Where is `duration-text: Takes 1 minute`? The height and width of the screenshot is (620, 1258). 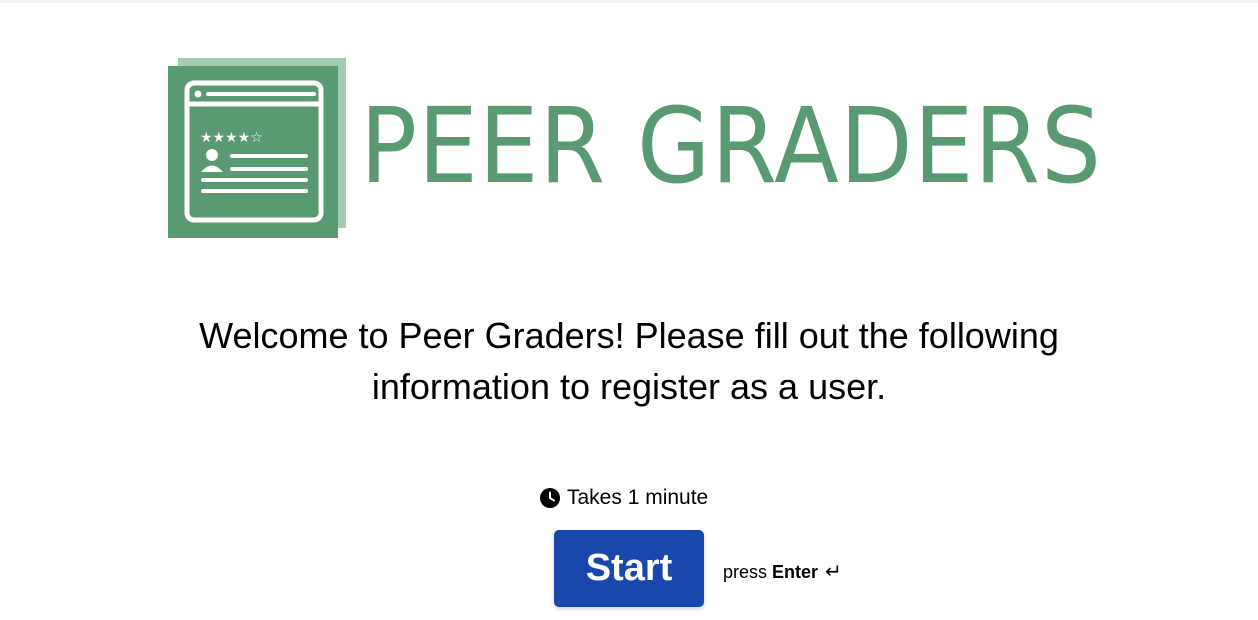
duration-text: Takes 1 minute is located at coordinates (638, 497).